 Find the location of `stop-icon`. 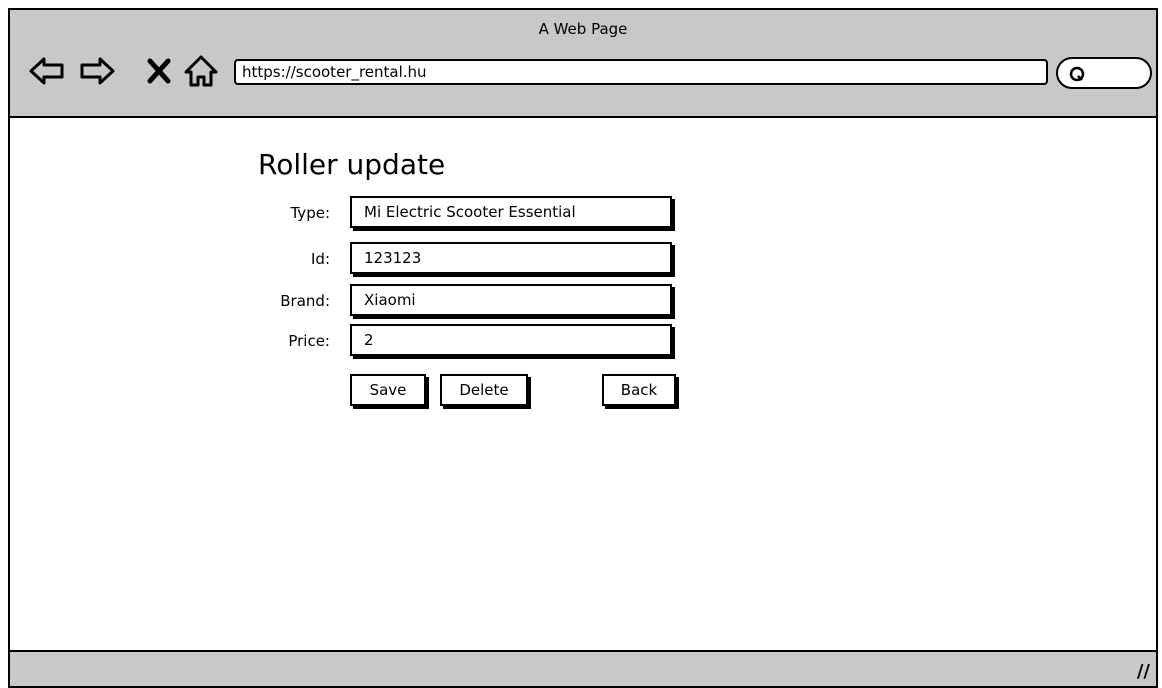

stop-icon is located at coordinates (159, 71).